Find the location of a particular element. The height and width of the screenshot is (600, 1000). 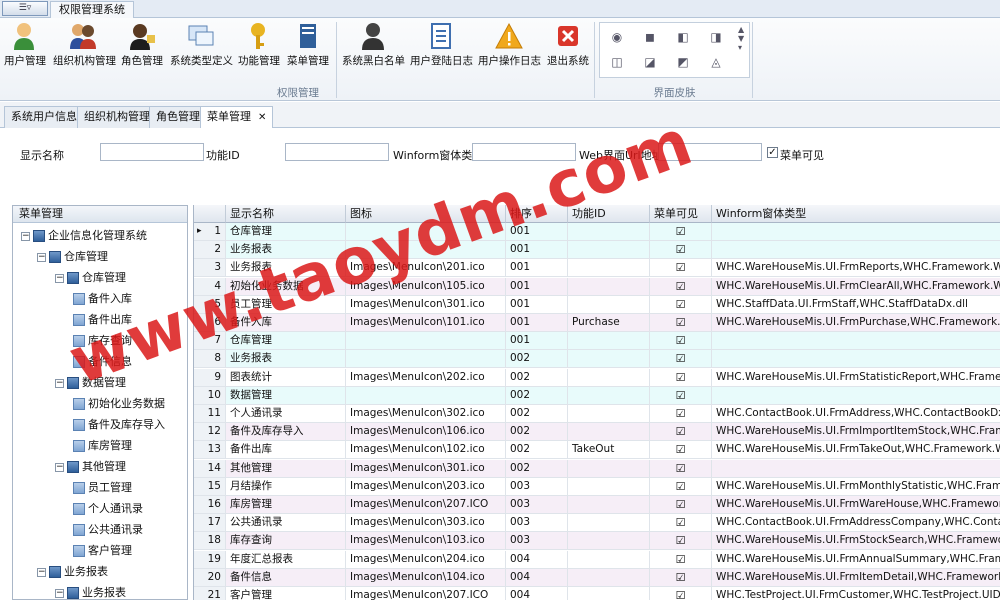

skin-option: ◩ is located at coordinates (683, 62).